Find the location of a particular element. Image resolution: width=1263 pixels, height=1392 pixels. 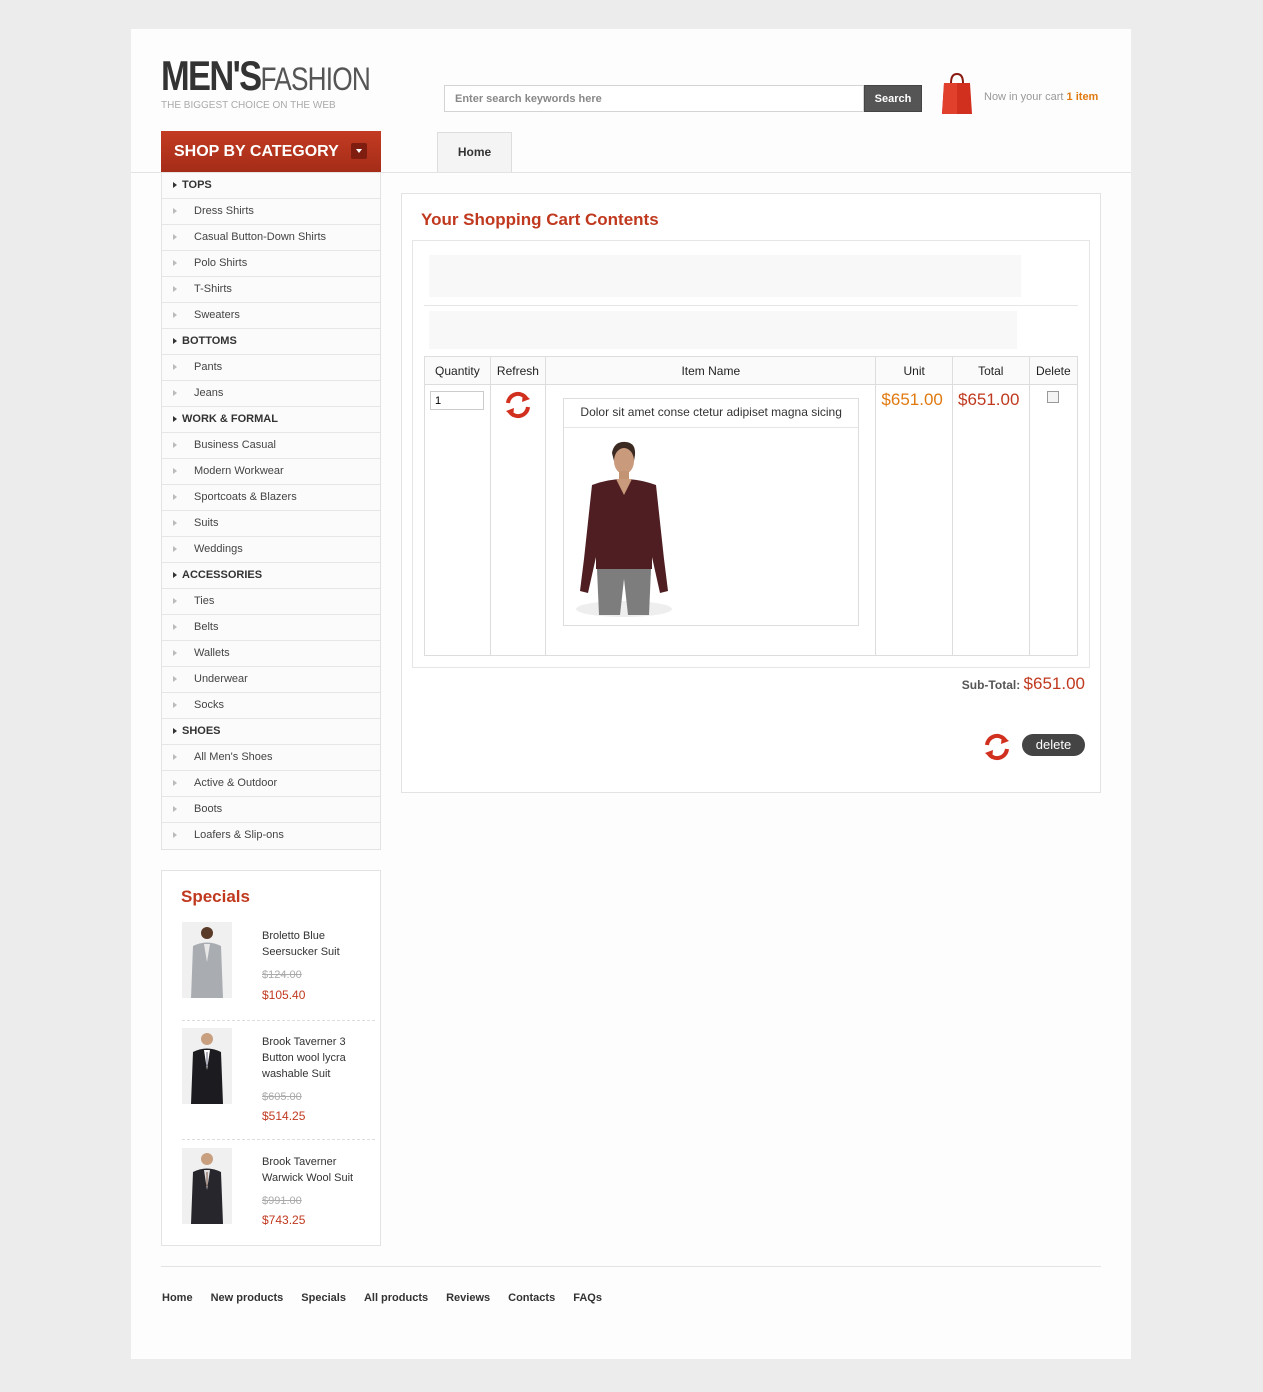

category-link: Belts is located at coordinates (271, 628).